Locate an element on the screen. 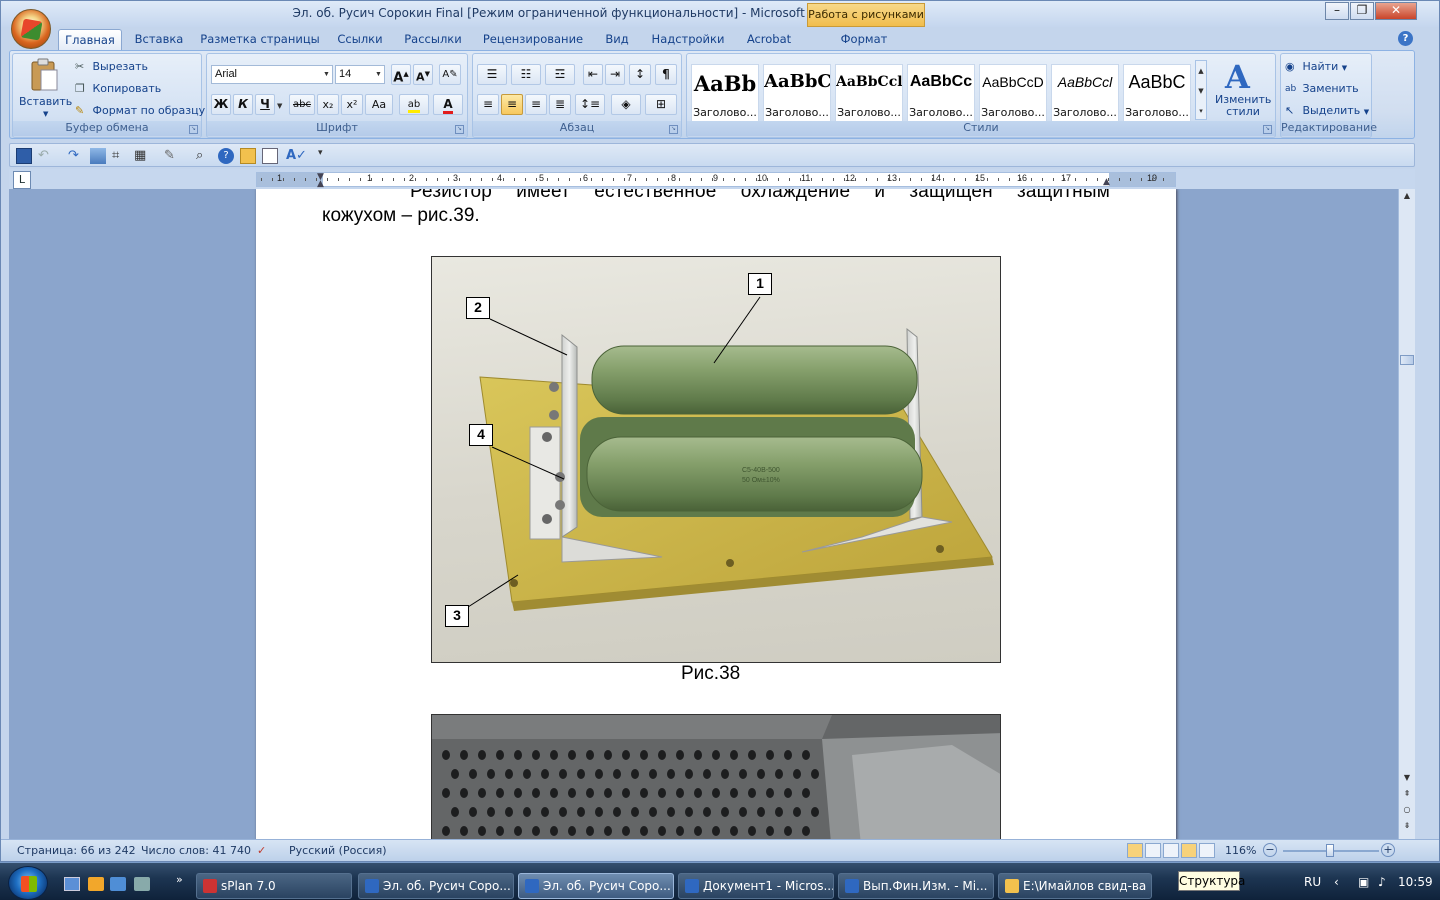 The width and height of the screenshot is (1440, 900). tab-view: Вид is located at coordinates (617, 39).